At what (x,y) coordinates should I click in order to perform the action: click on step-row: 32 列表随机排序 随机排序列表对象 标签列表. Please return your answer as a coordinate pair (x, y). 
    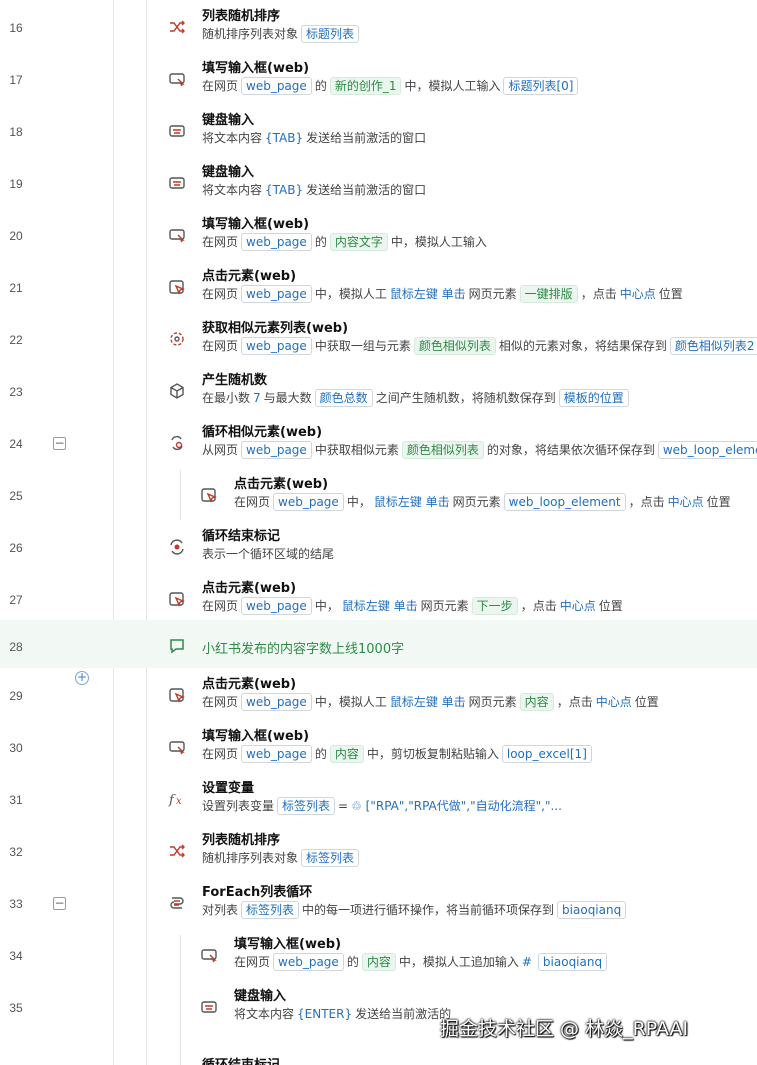
    Looking at the image, I should click on (378, 850).